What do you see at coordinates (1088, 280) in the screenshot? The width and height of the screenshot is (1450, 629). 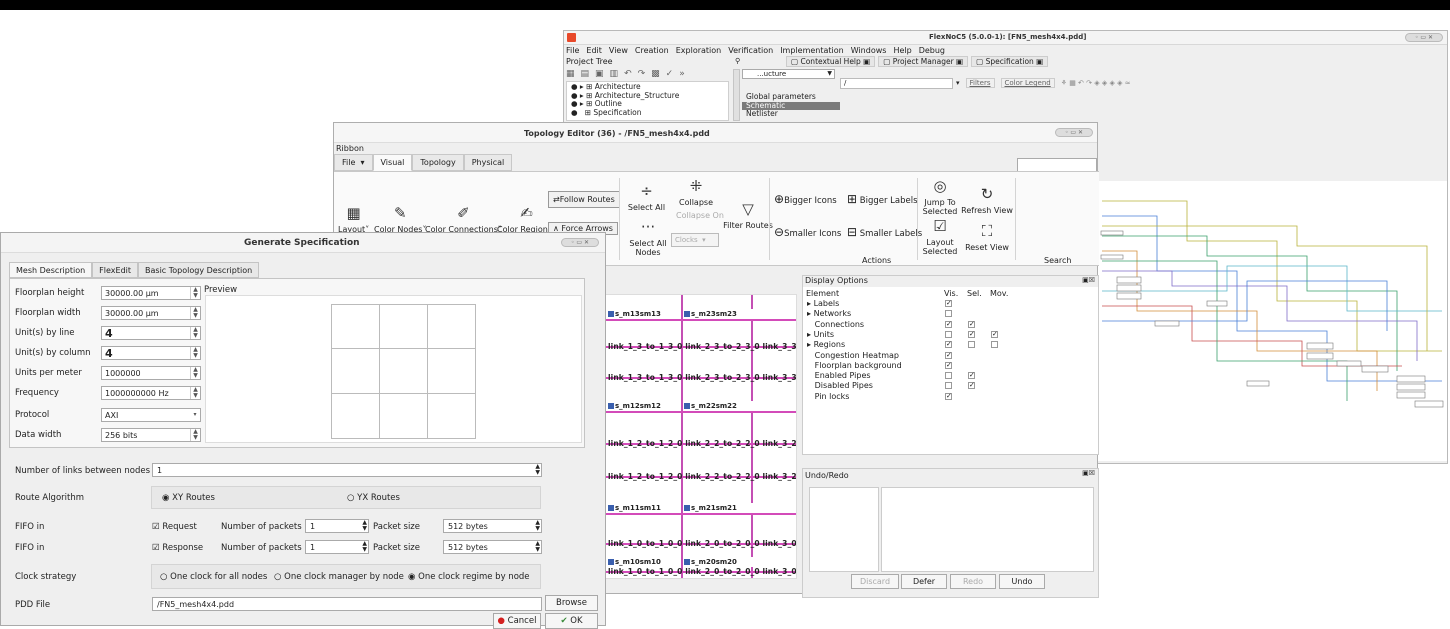 I see `panel-close-icon: ▣☒` at bounding box center [1088, 280].